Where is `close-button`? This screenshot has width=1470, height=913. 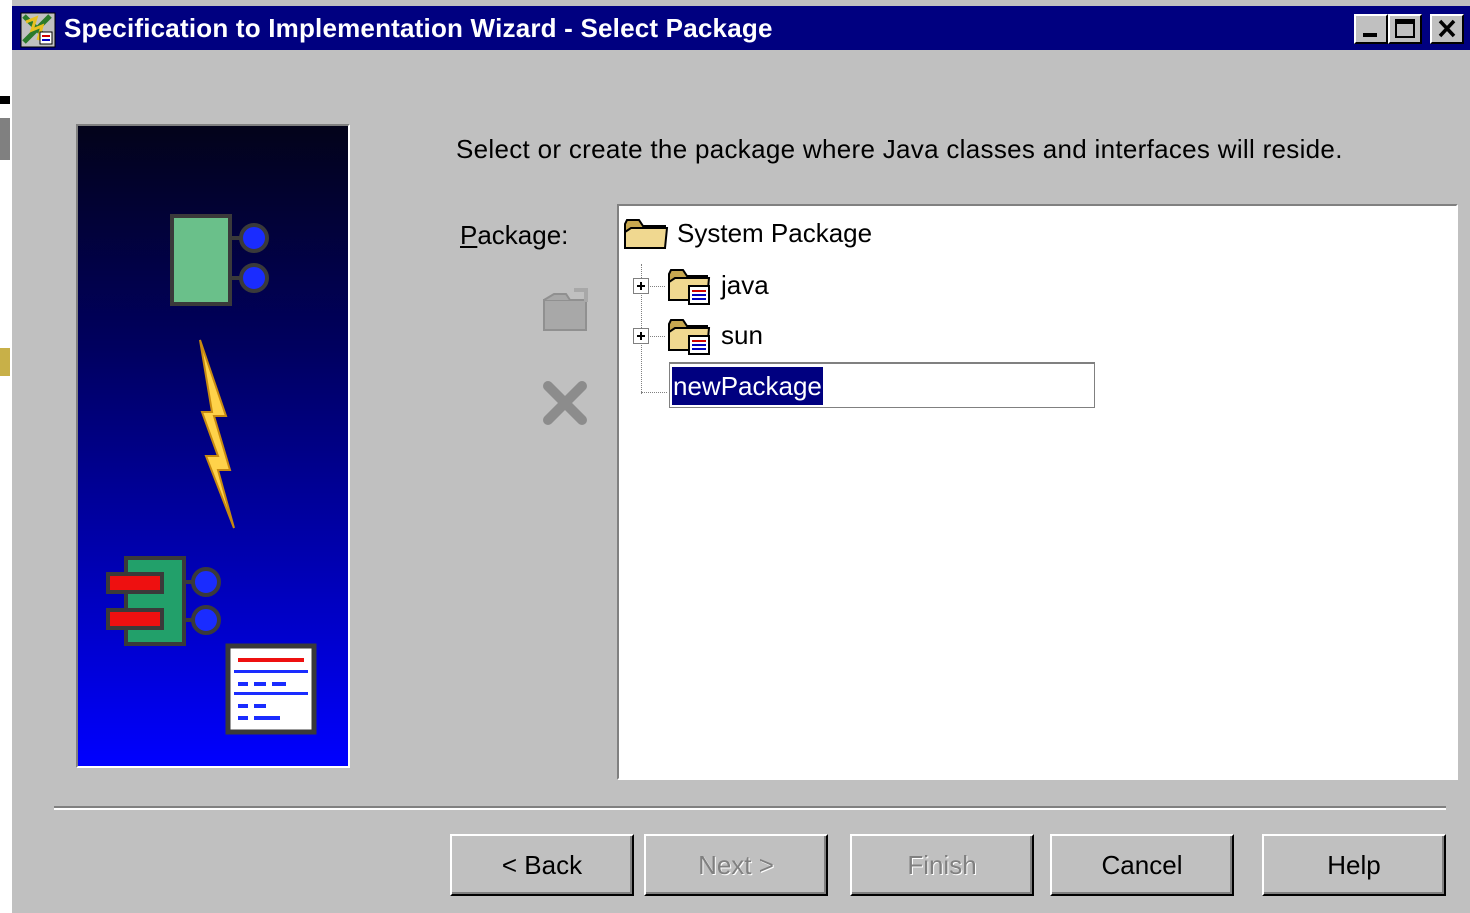
close-button is located at coordinates (1447, 29).